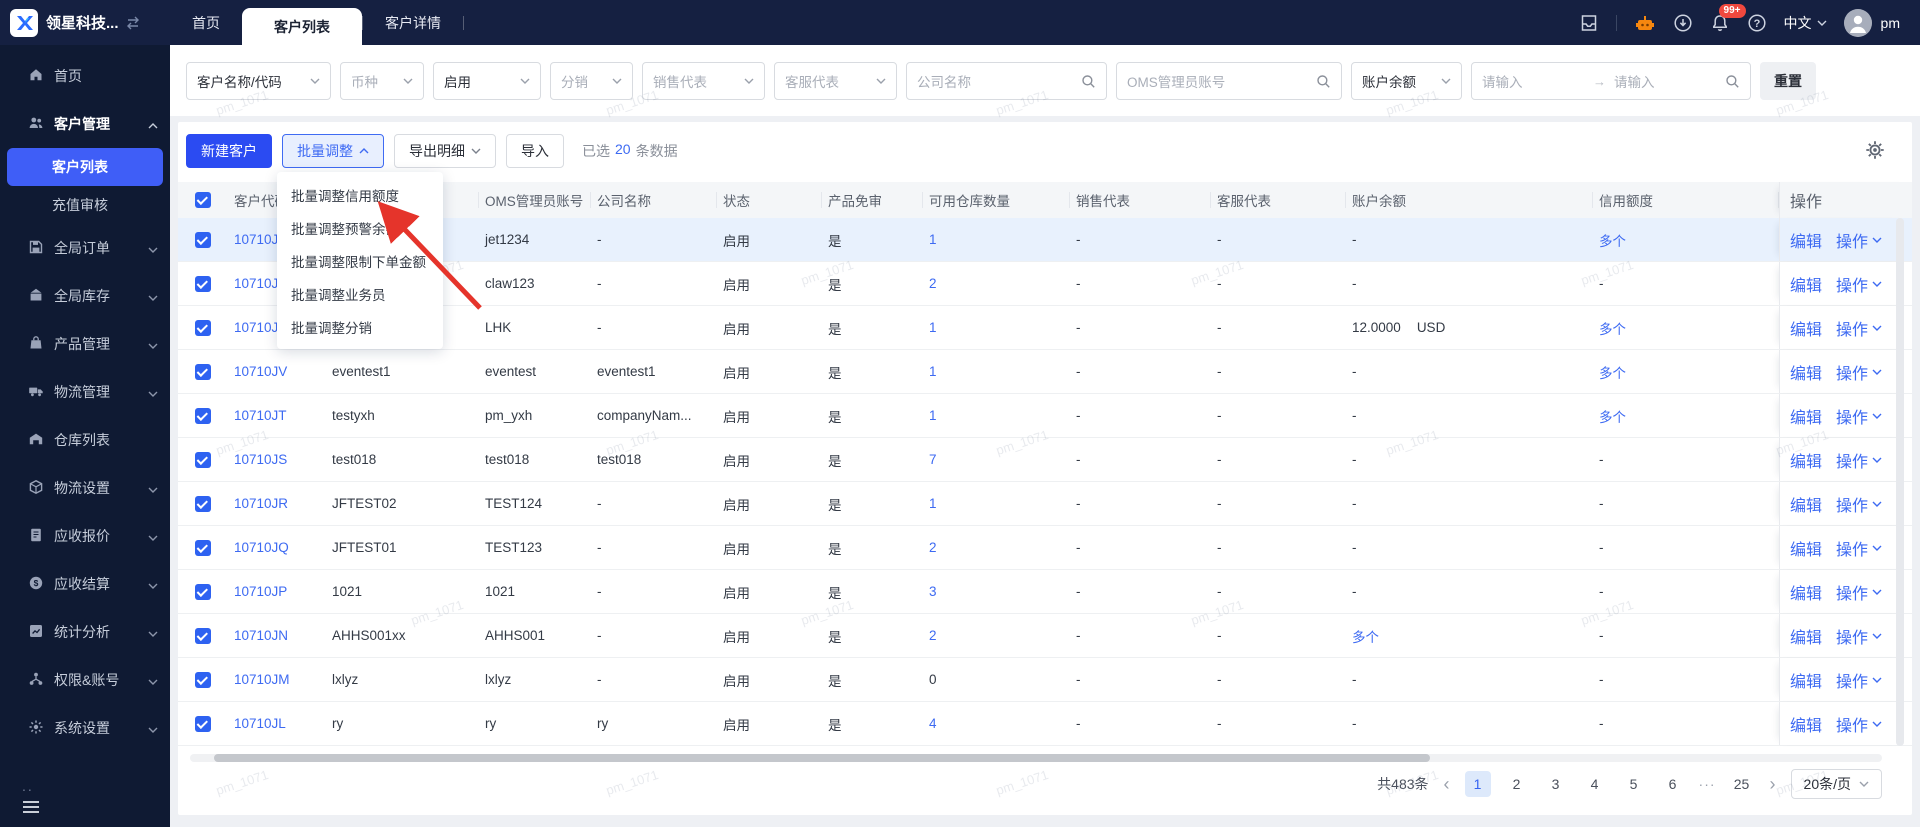 The image size is (1920, 827). I want to click on select-all-checkbox, so click(203, 200).